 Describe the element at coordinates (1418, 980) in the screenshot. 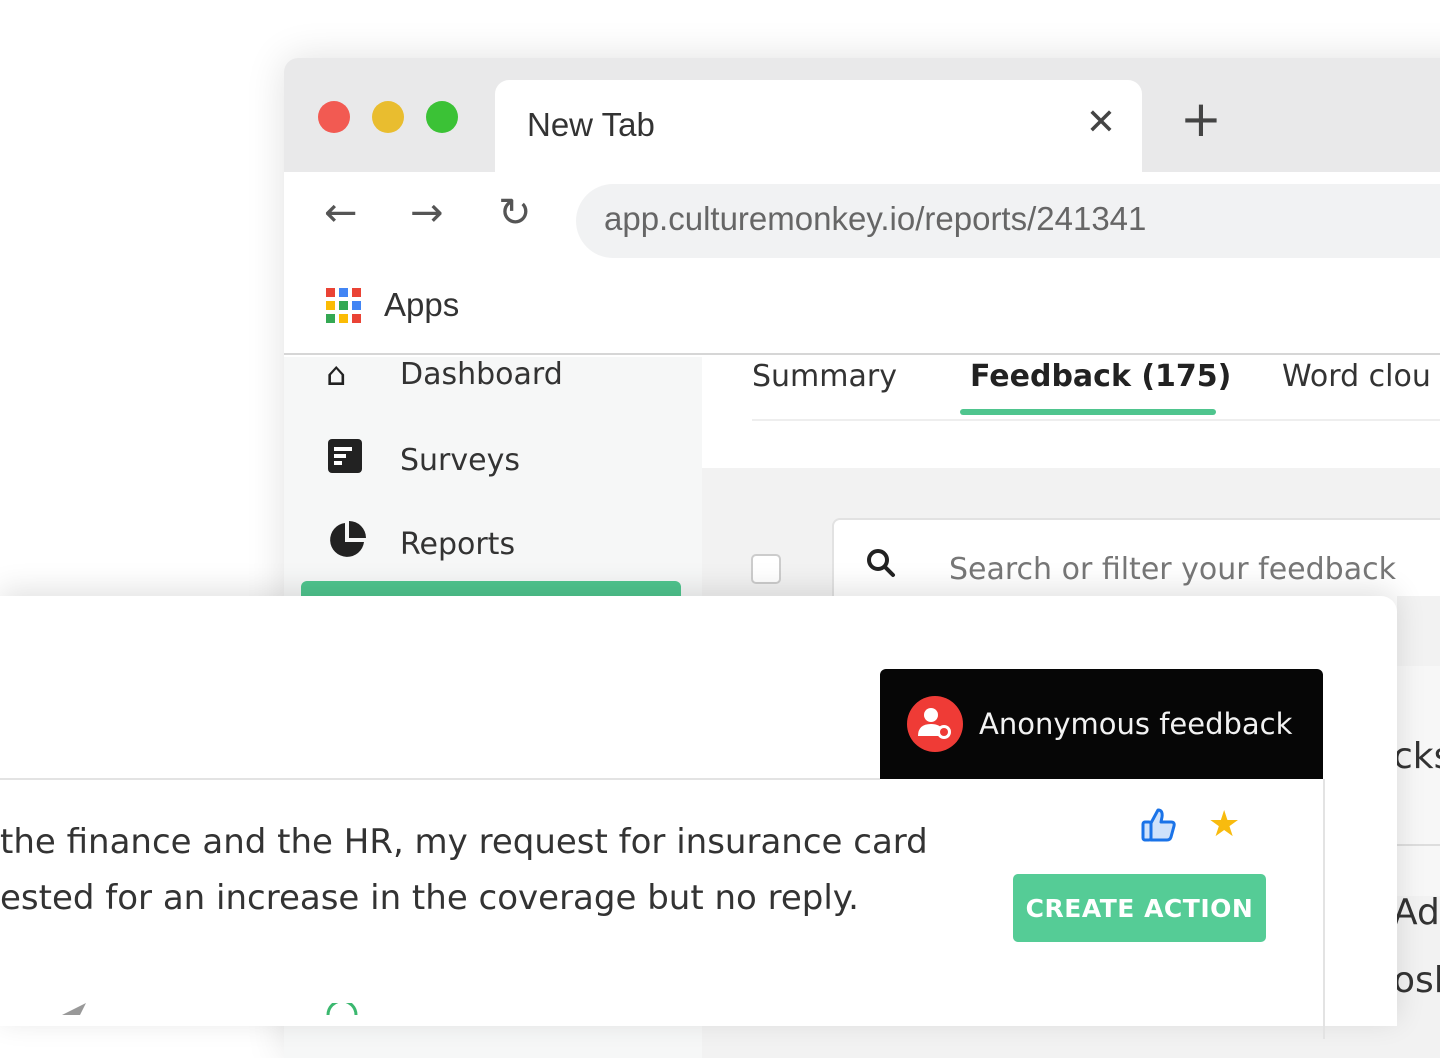

I see `peek-text: osl` at that location.